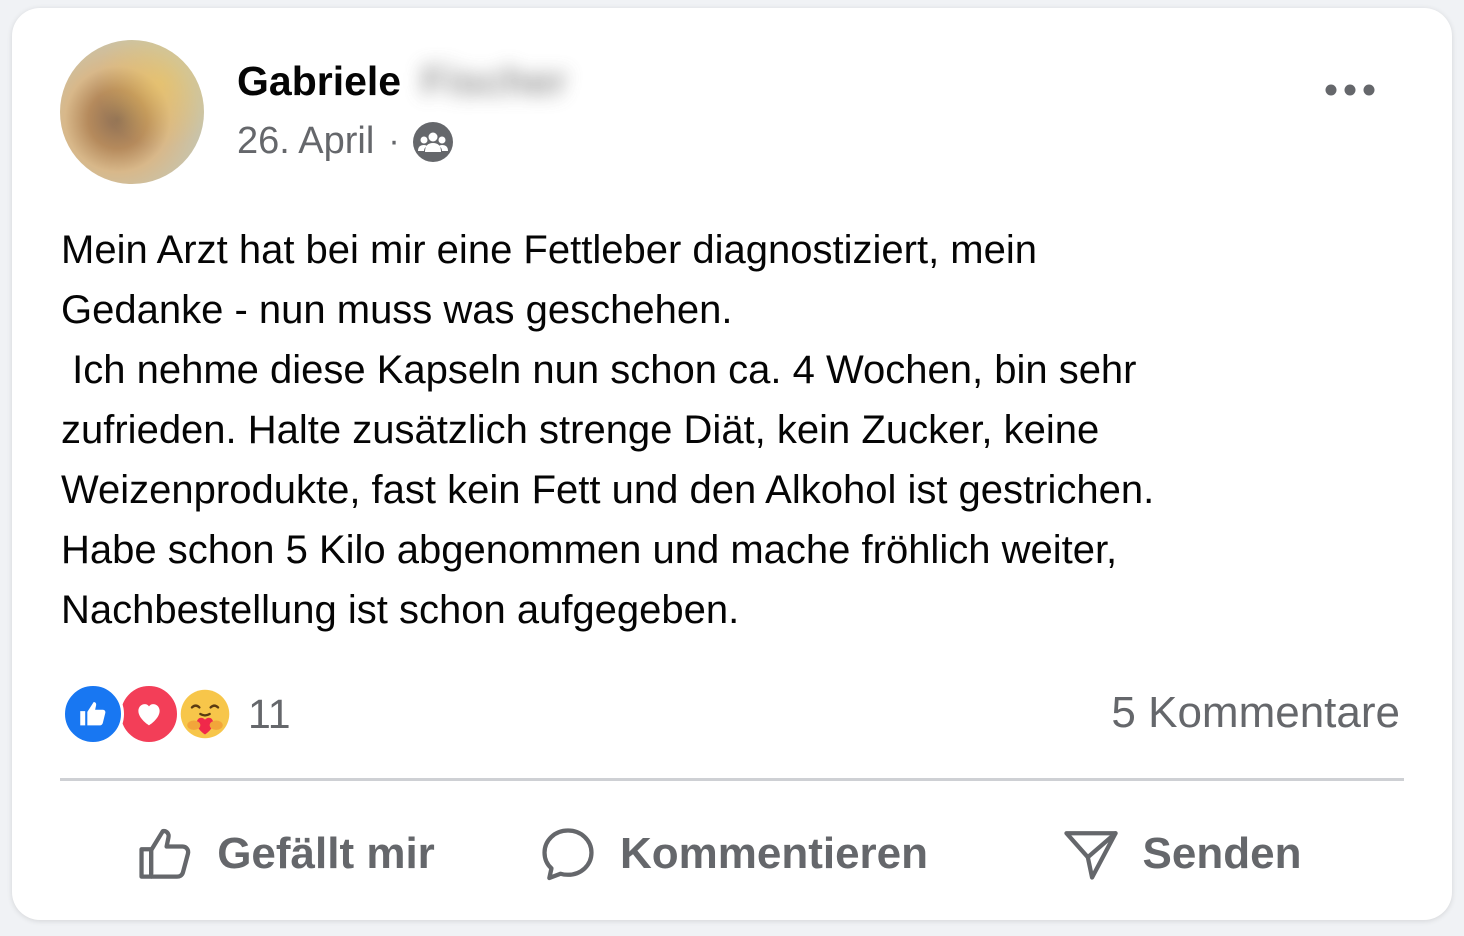 The image size is (1464, 936). Describe the element at coordinates (1222, 853) in the screenshot. I see `send-button-label: Senden` at that location.